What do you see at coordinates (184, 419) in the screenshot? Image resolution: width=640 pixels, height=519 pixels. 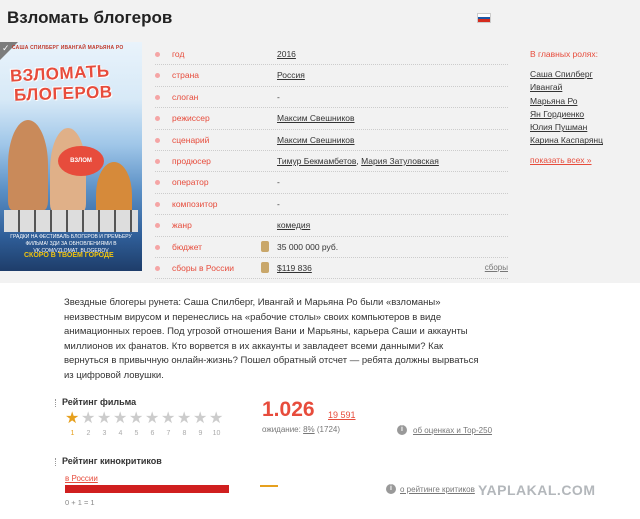 I see `star-8: ★` at bounding box center [184, 419].